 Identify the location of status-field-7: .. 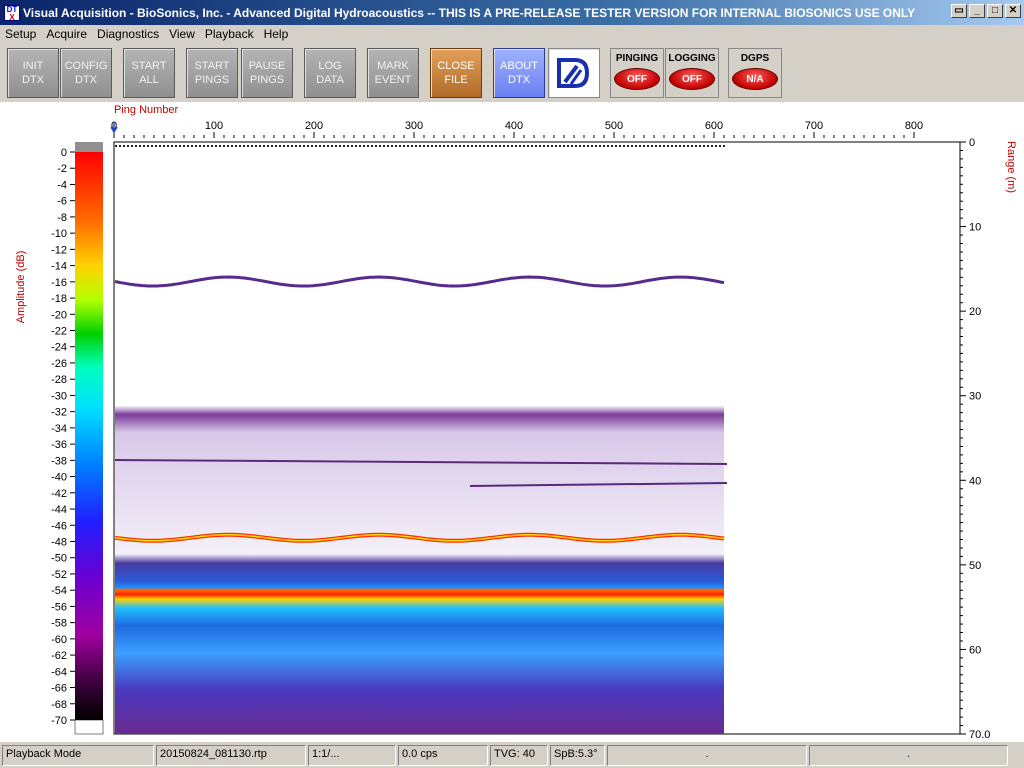
(707, 755).